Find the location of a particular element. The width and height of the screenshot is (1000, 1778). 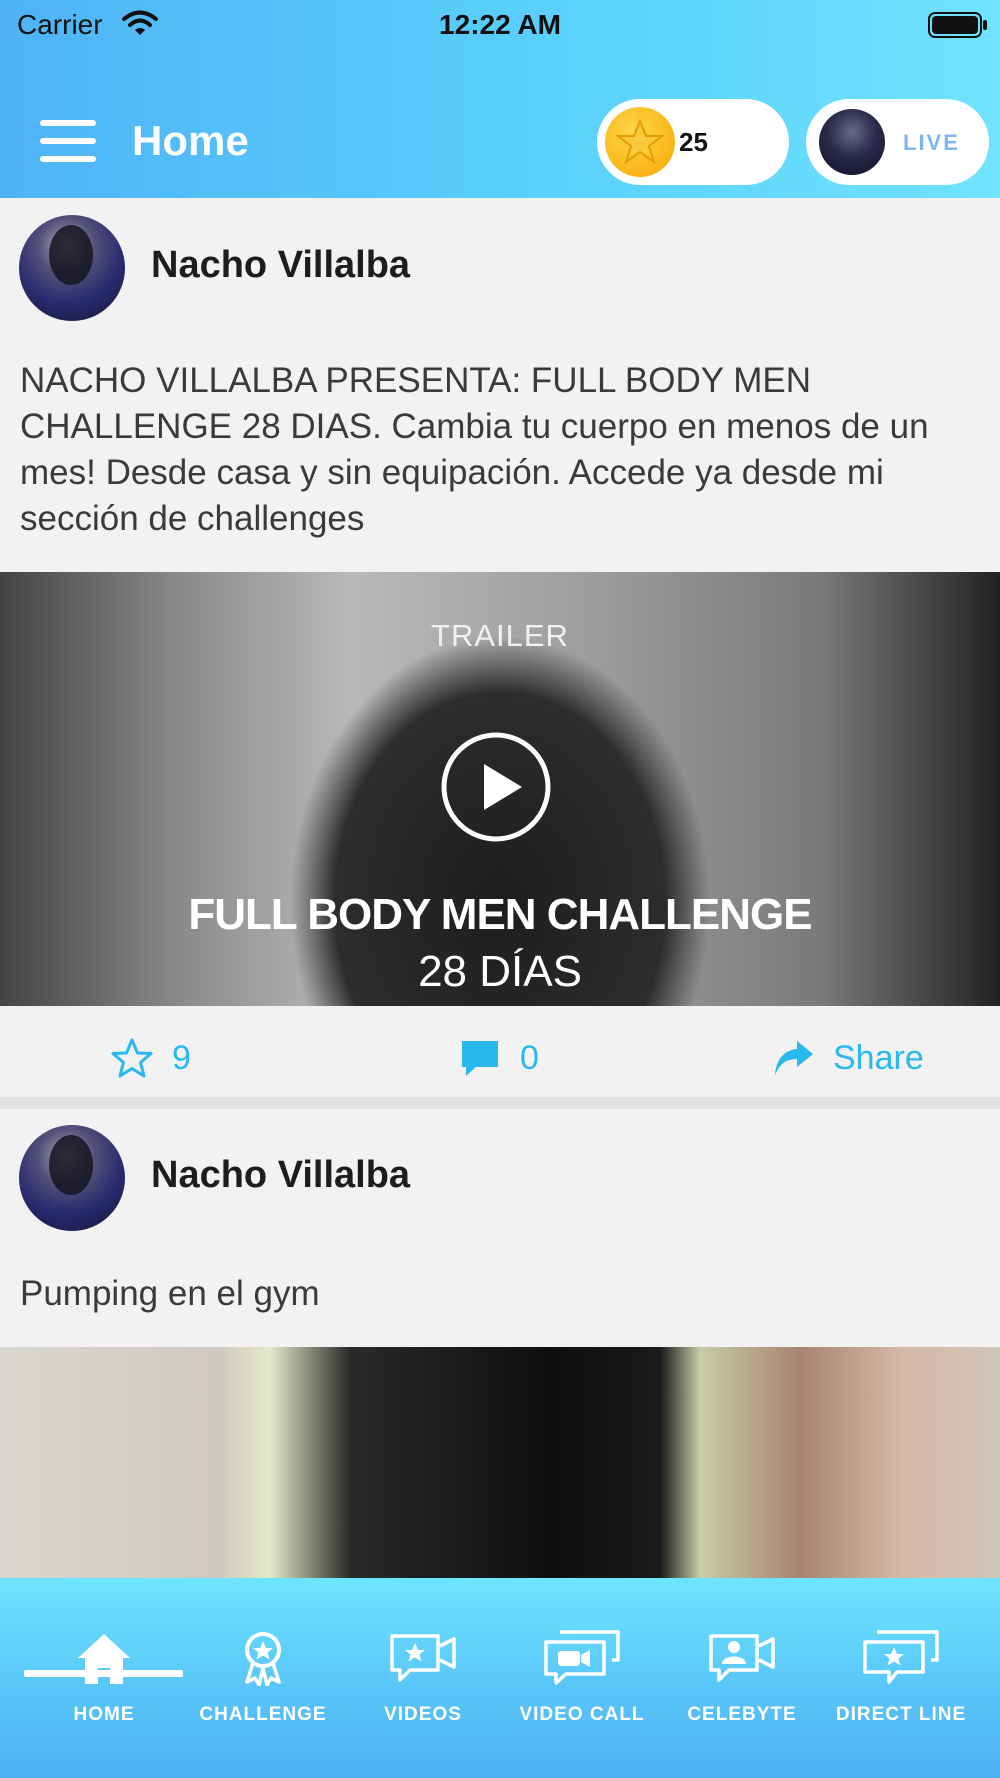

tab-celebyte: CELEBYTE is located at coordinates (742, 1678).